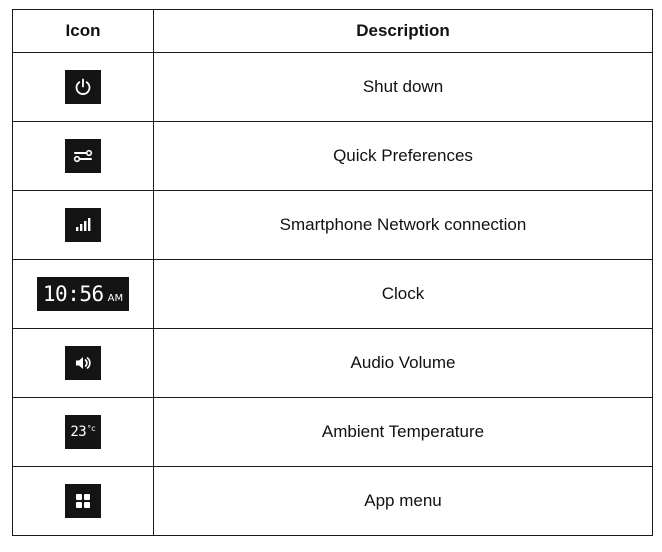  I want to click on table-row: Shut down, so click(332, 87).